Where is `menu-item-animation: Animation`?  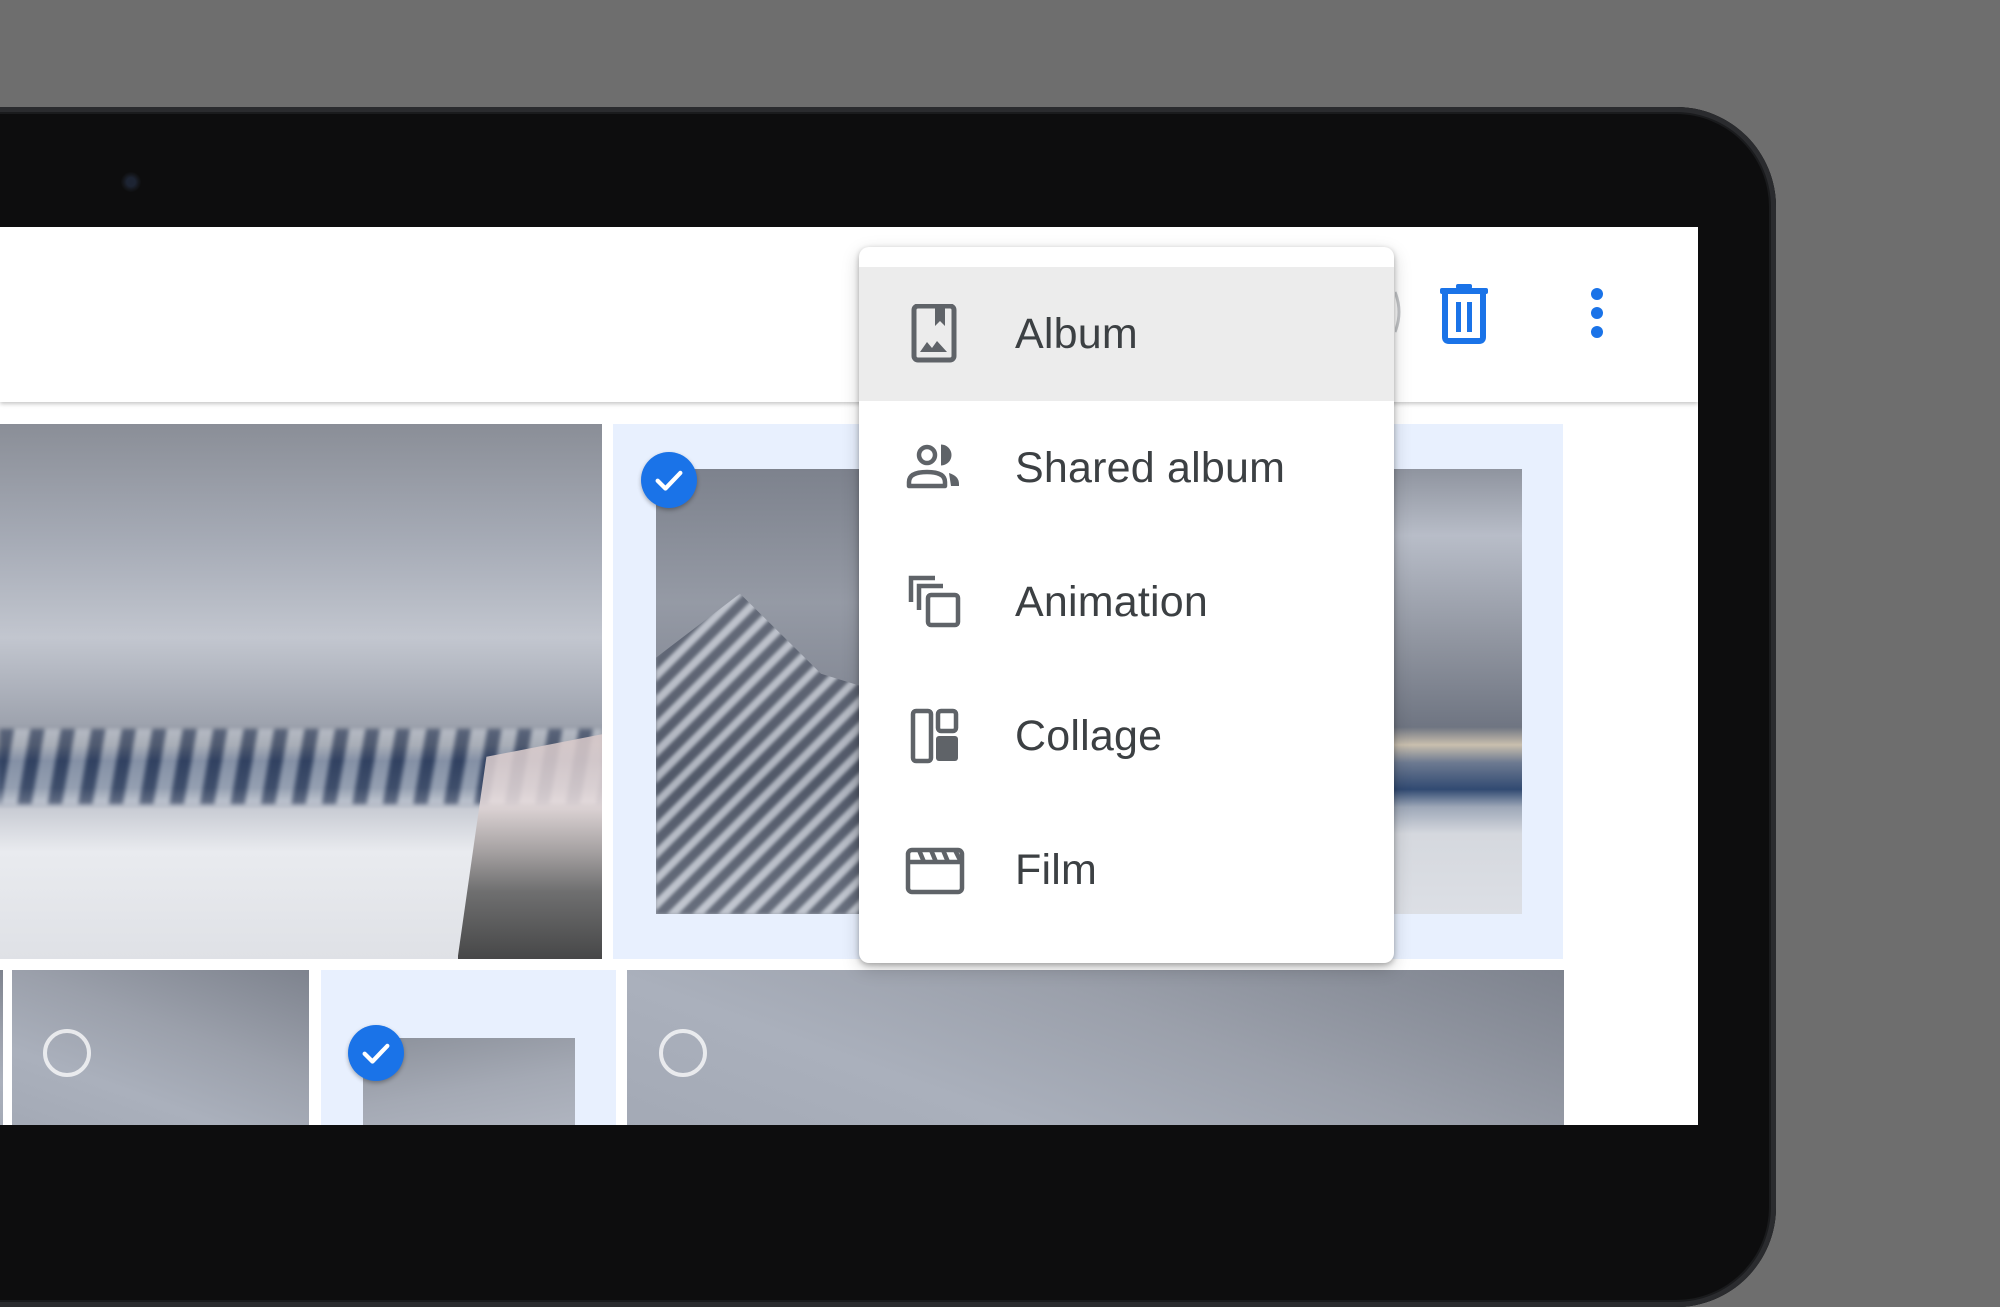
menu-item-animation: Animation is located at coordinates (1126, 602).